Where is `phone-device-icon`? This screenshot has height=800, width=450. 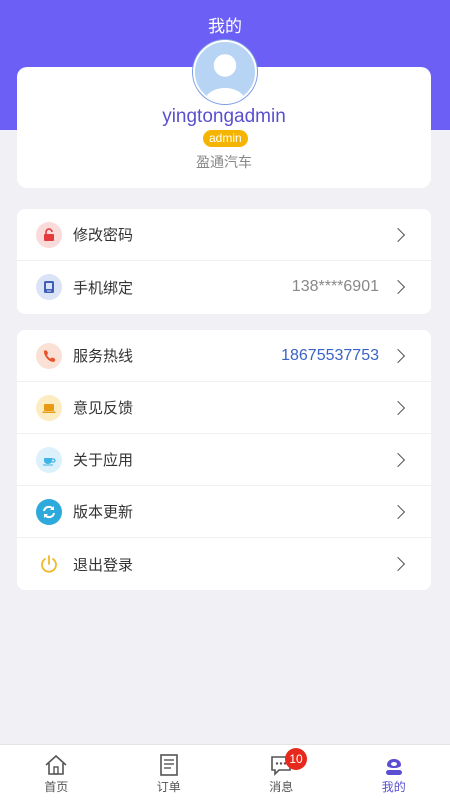
phone-device-icon is located at coordinates (49, 287).